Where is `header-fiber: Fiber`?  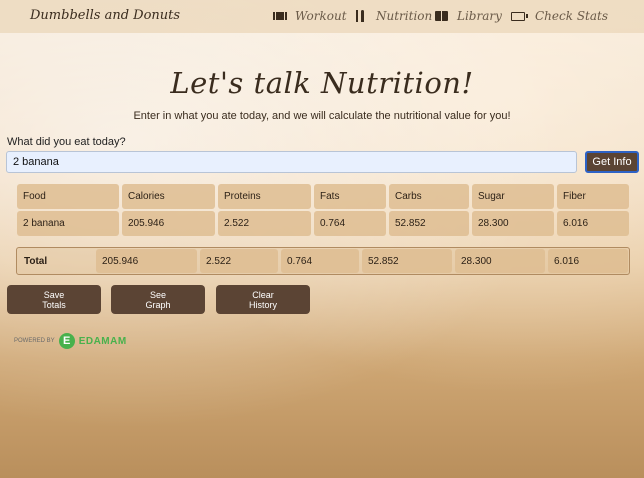
header-fiber: Fiber is located at coordinates (593, 196).